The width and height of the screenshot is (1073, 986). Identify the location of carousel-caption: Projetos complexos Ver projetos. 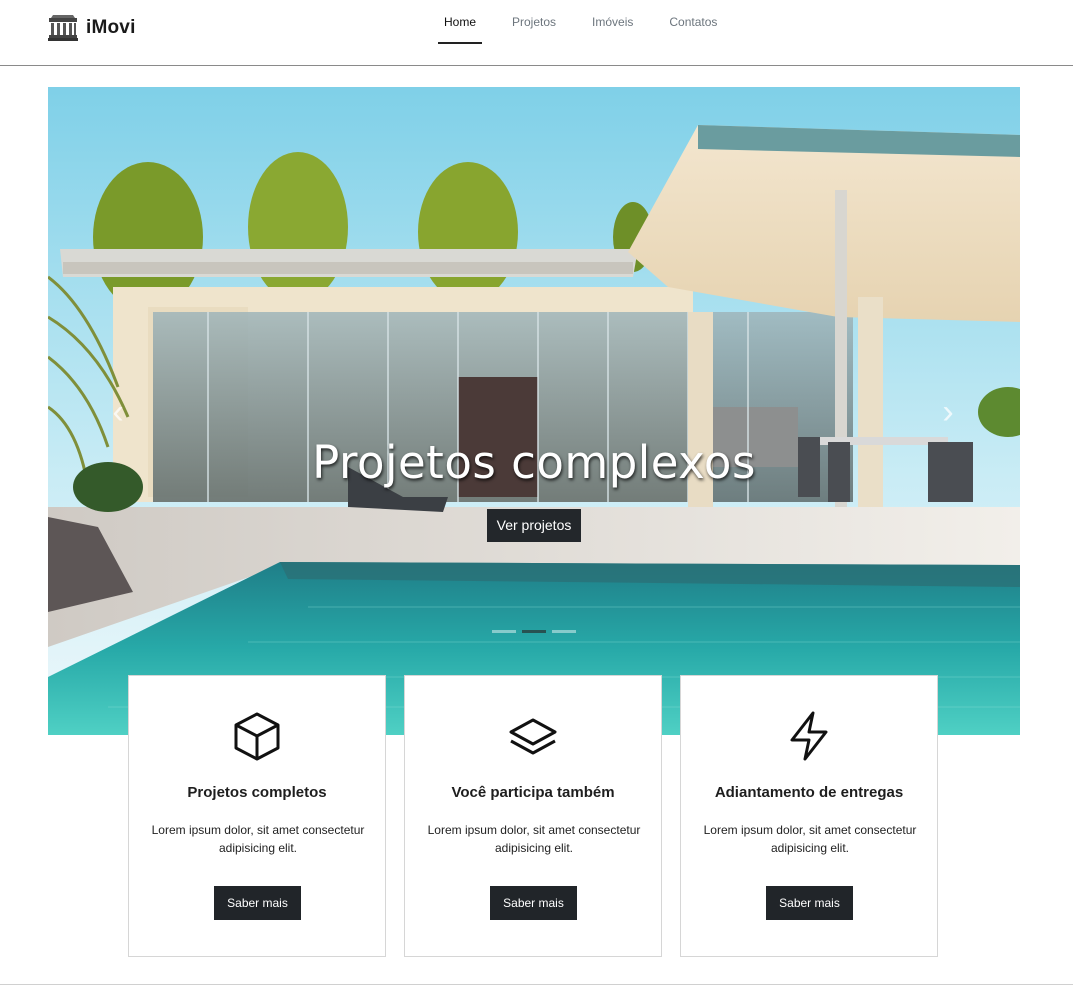
(534, 489).